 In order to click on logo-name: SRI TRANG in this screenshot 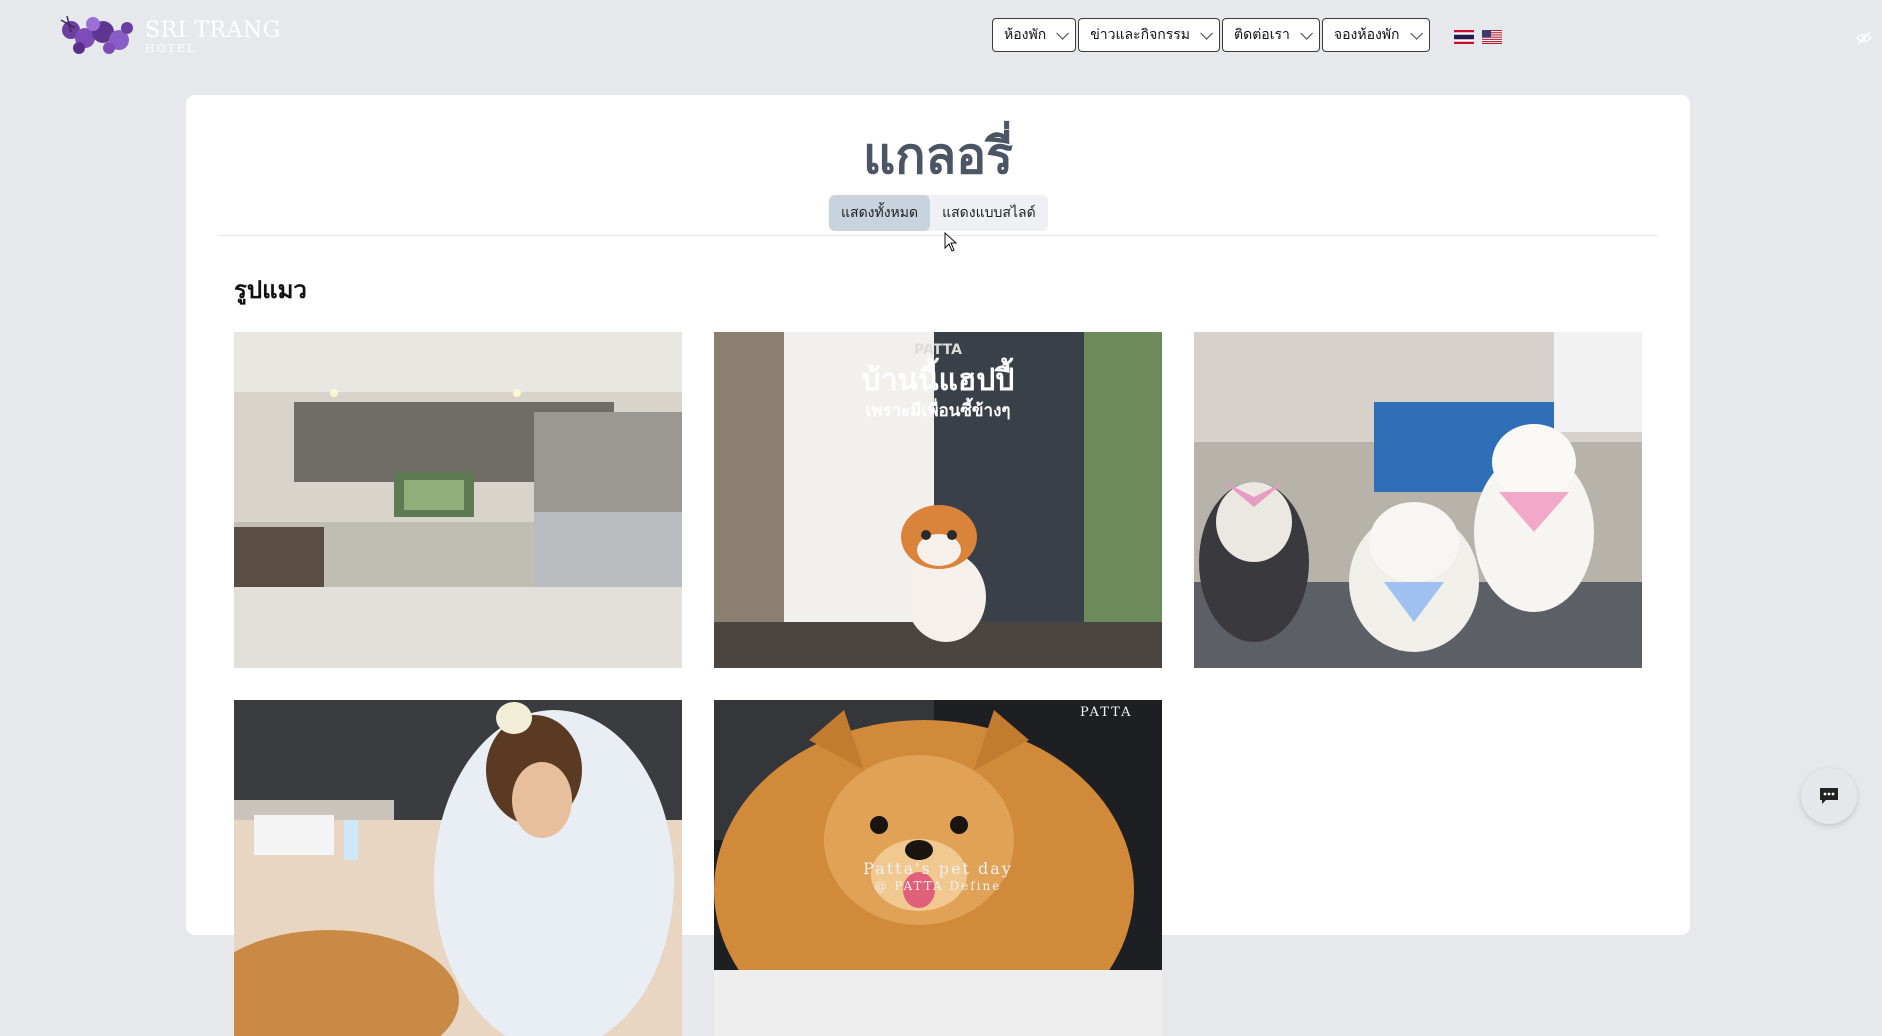, I will do `click(213, 30)`.